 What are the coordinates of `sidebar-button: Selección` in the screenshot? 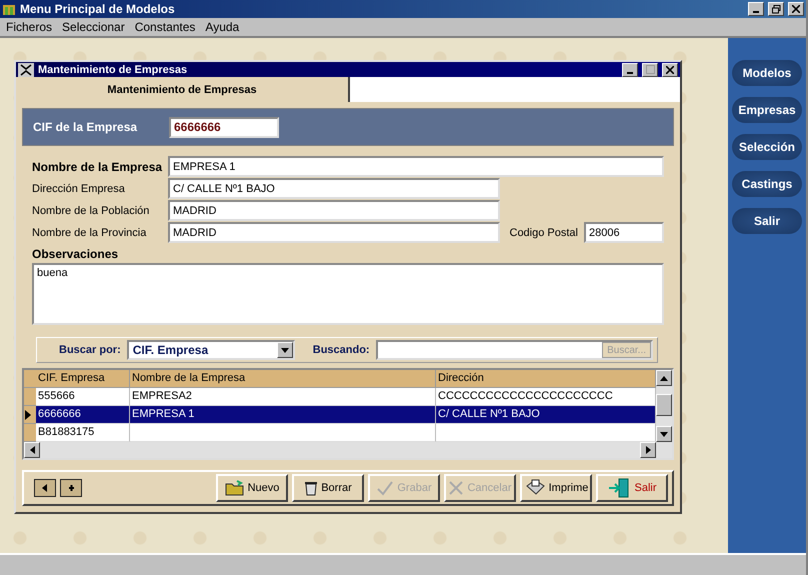 It's located at (767, 147).